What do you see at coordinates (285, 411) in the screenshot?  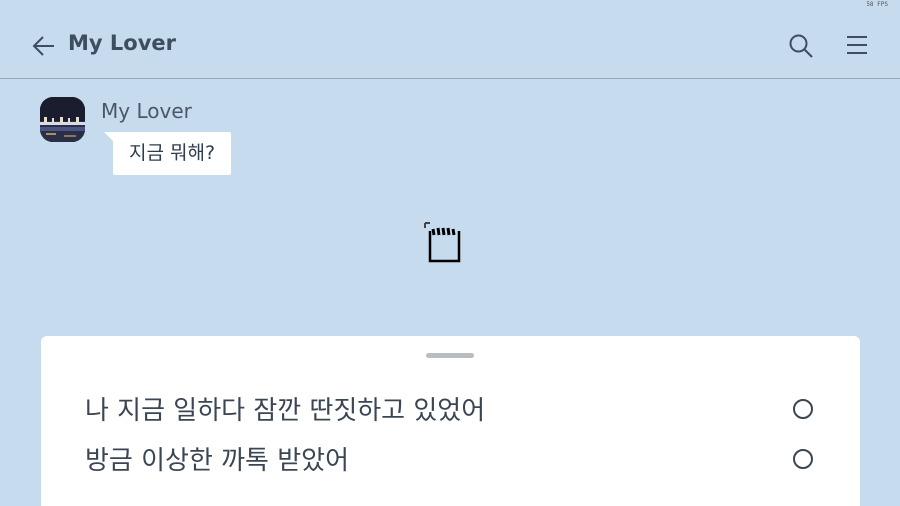 I see `reply-option-label: 나 지금 일하다 잠깐 딴짓하고 있었어` at bounding box center [285, 411].